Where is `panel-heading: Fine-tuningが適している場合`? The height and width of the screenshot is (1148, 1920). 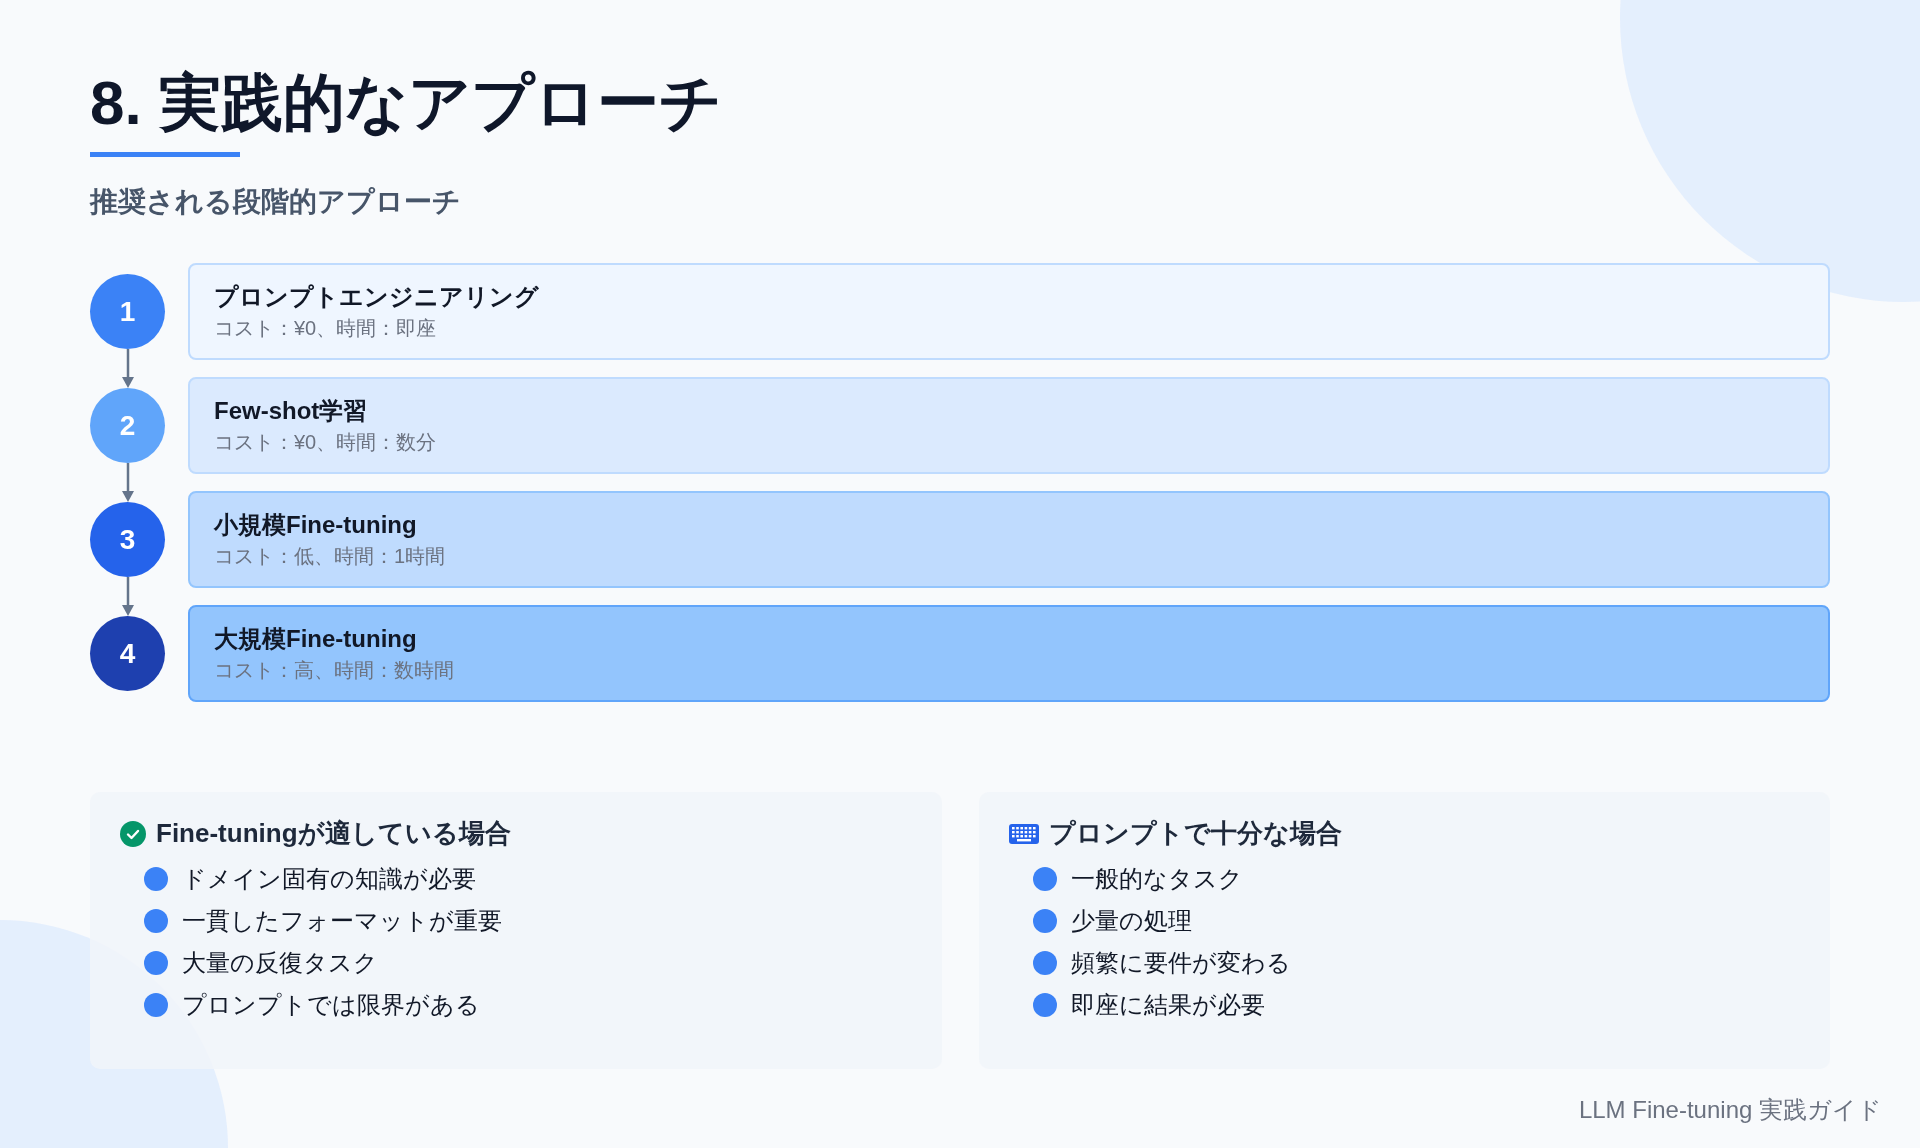
panel-heading: Fine-tuningが適している場合 is located at coordinates (333, 834).